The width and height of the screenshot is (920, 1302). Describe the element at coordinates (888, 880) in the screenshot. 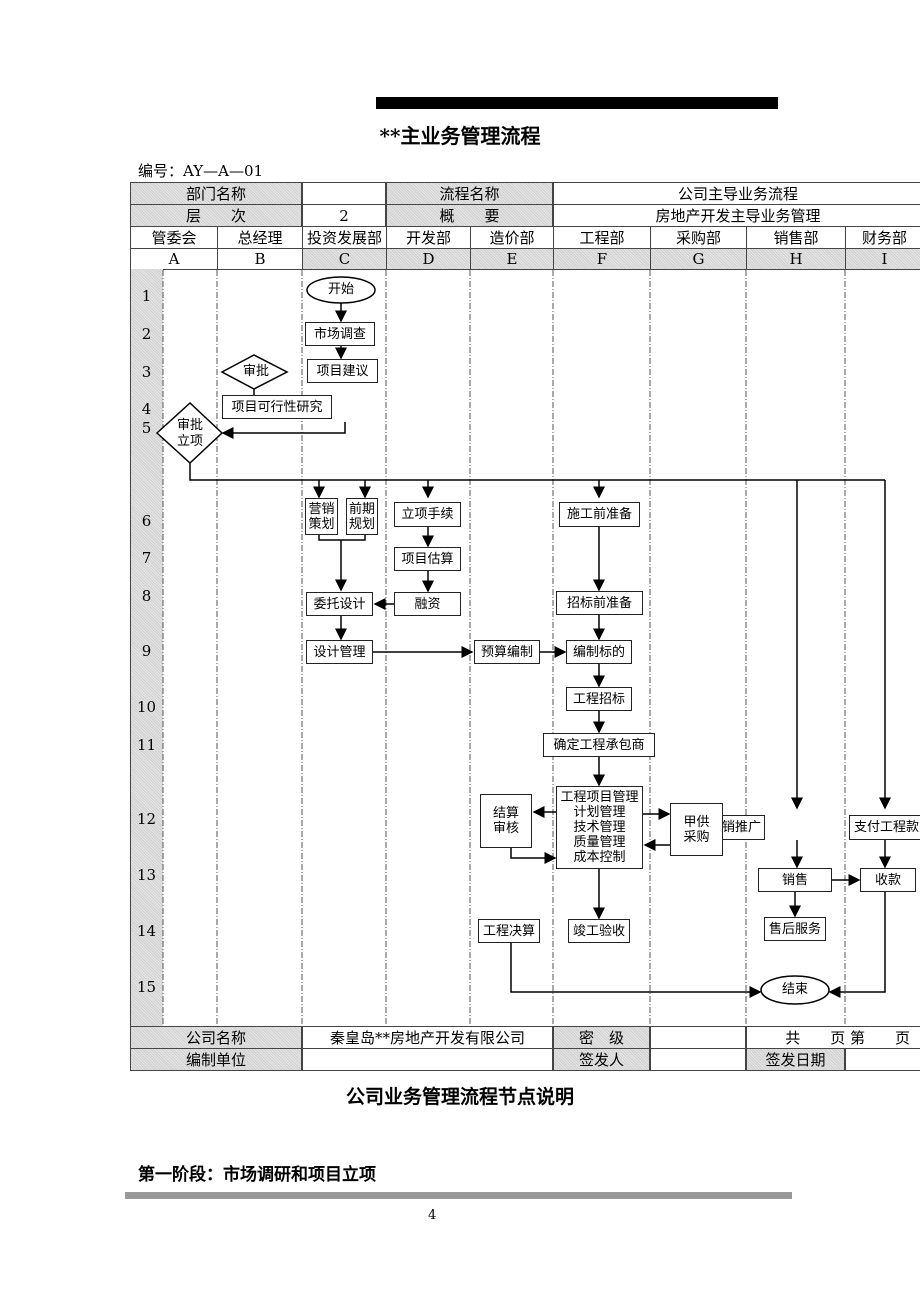

I see `collection-box: 收款` at that location.